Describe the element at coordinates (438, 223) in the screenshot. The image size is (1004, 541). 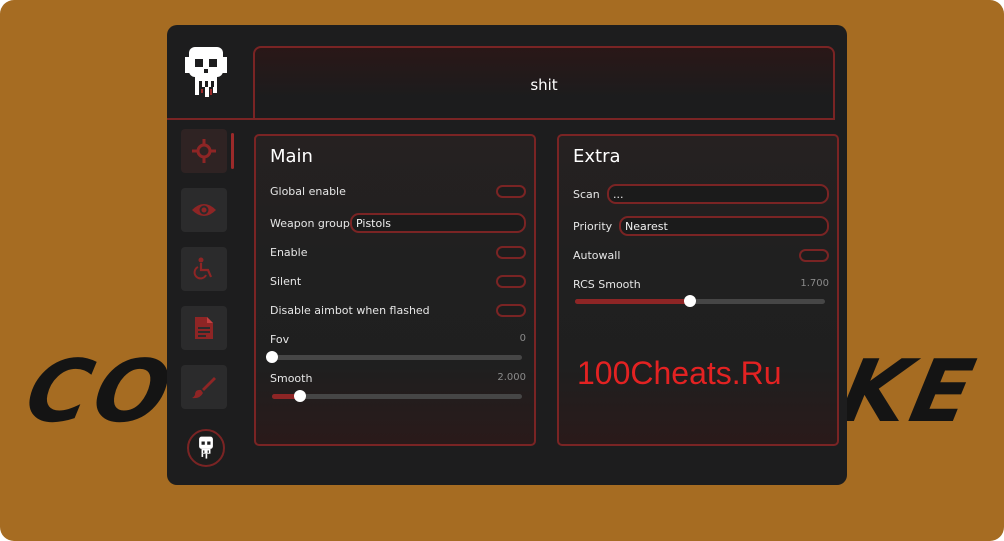
I see `weapon-group-select: Pistols` at that location.